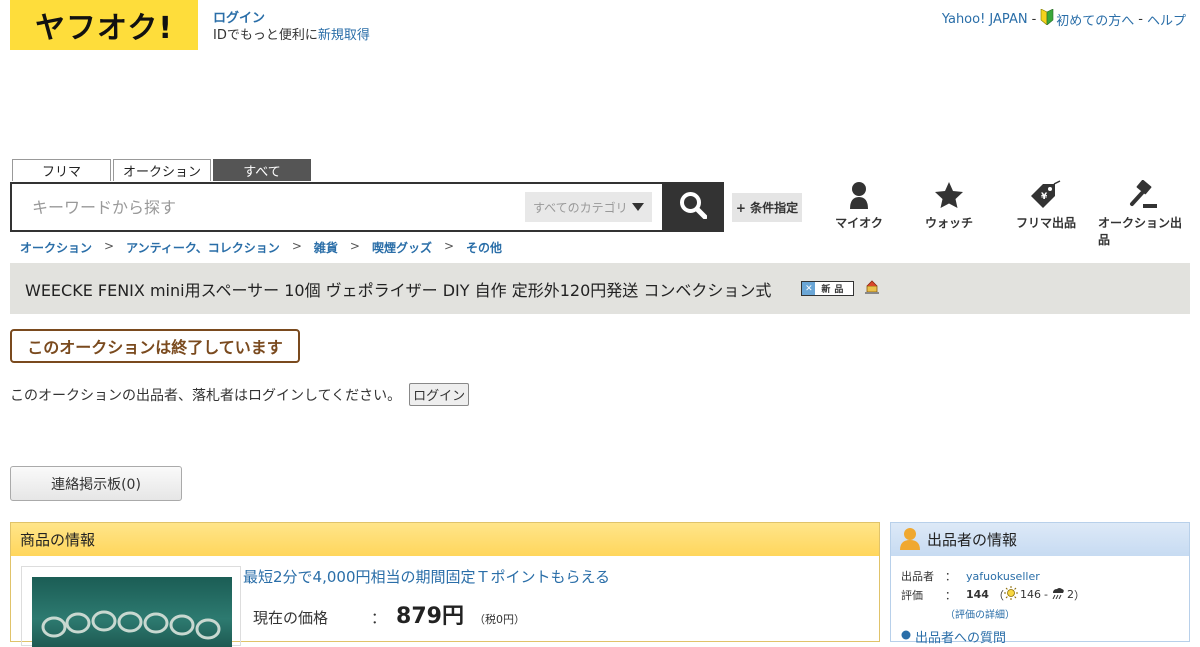 The height and width of the screenshot is (647, 1200). Describe the element at coordinates (972, 540) in the screenshot. I see `seller-info-title: 出品者の情報` at that location.